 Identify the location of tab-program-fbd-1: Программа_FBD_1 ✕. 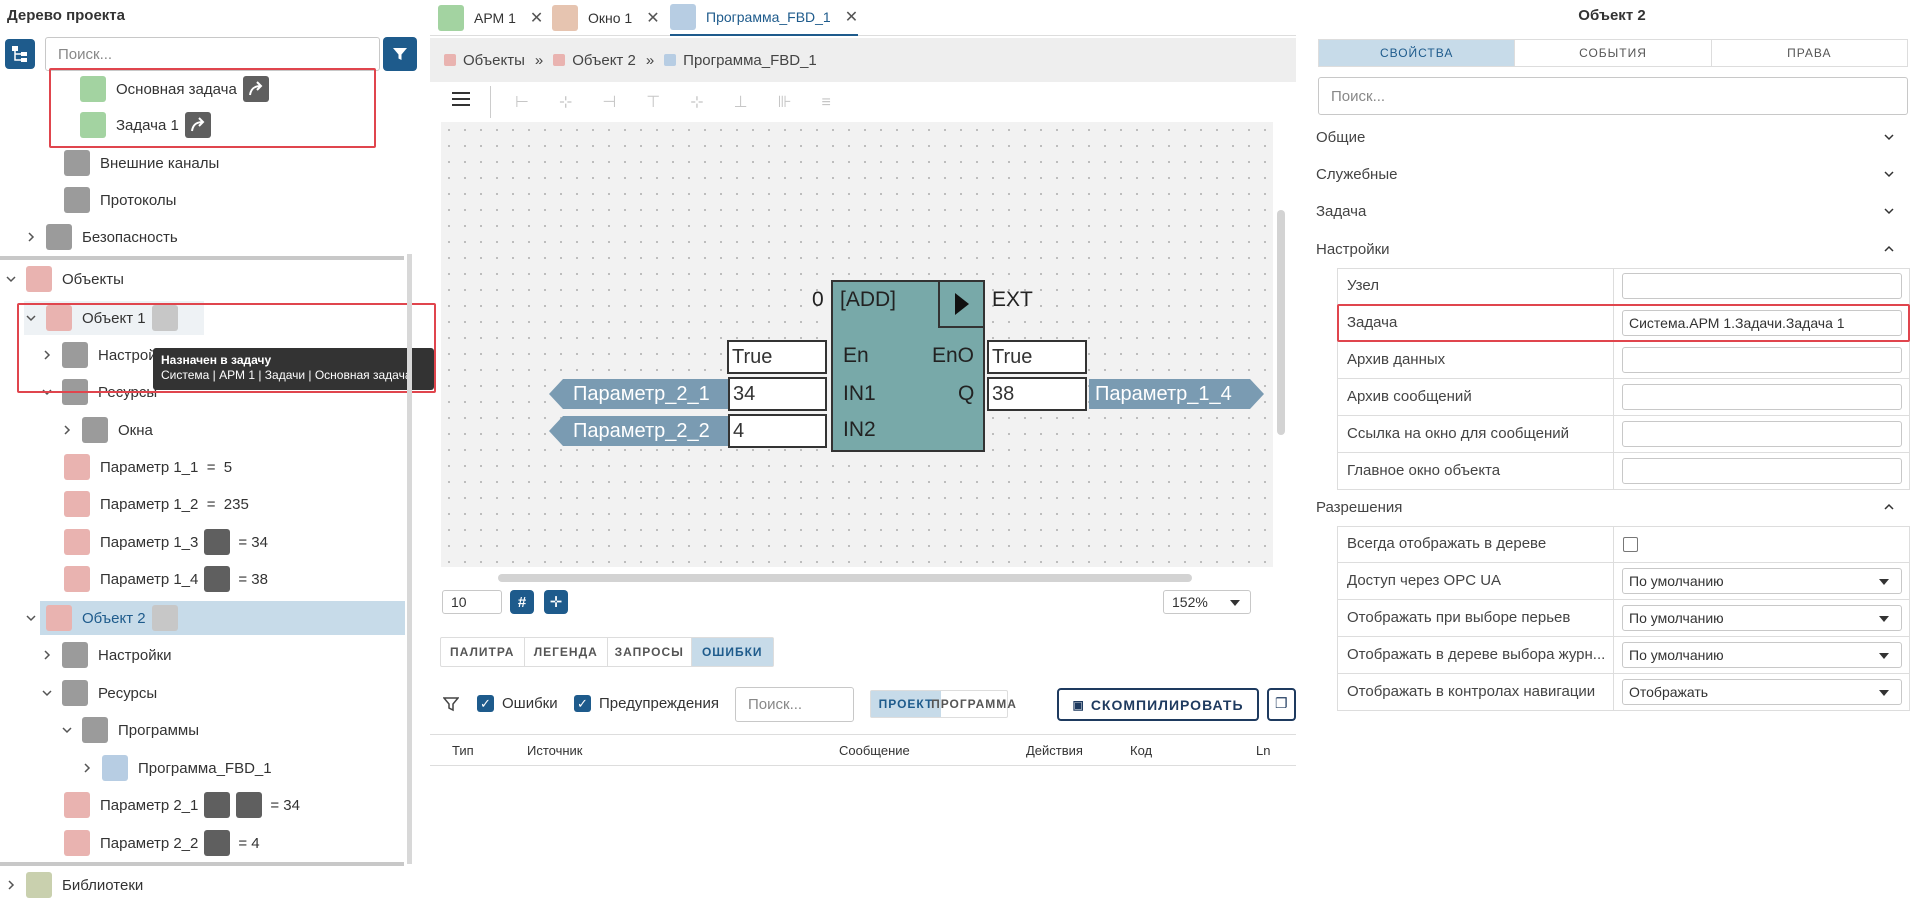
(764, 18).